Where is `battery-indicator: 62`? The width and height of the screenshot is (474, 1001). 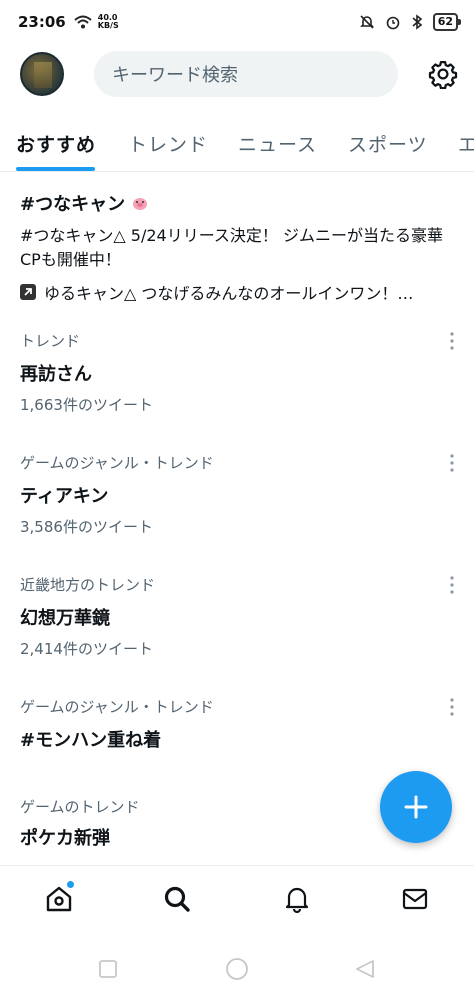
battery-indicator: 62 is located at coordinates (447, 22).